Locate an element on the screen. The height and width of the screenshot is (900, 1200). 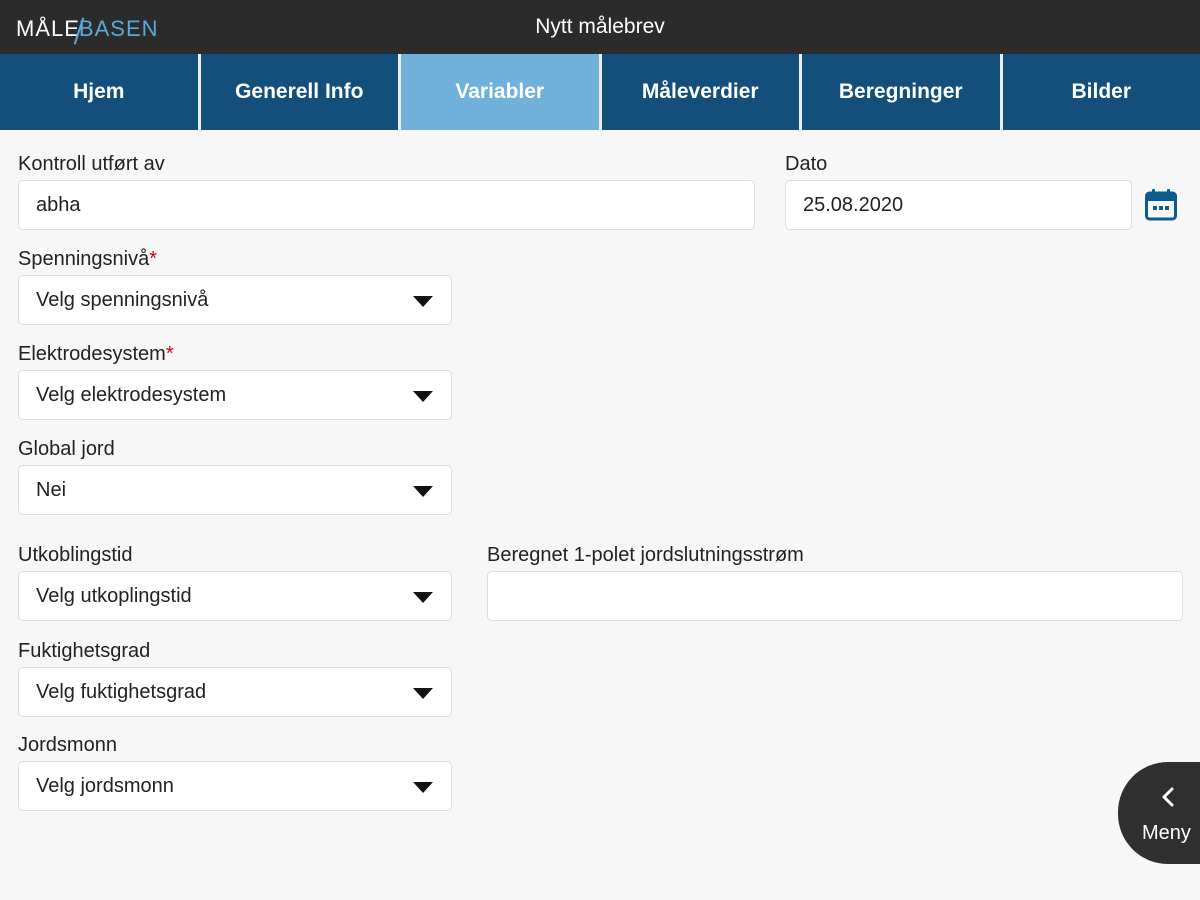
spenningsniva-select: Velg spenningsnivå is located at coordinates (235, 300).